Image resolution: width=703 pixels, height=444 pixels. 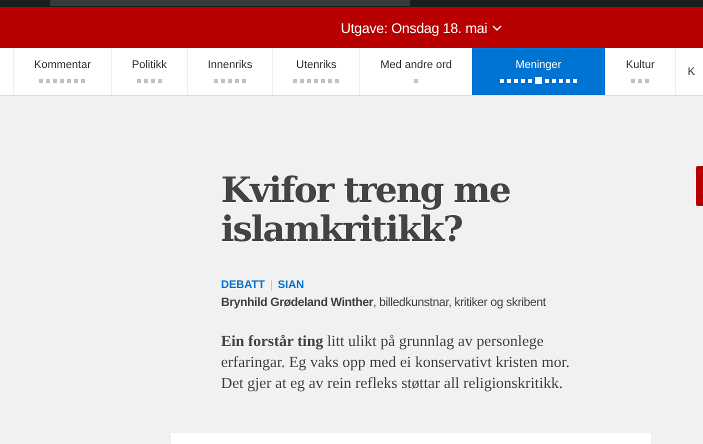 I want to click on category-link: DEBATT, so click(x=243, y=285).